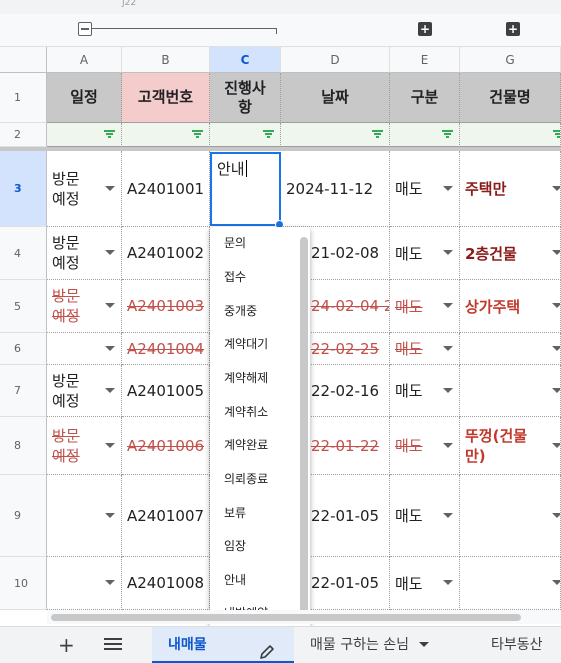 The width and height of the screenshot is (561, 663). Describe the element at coordinates (23, 253) in the screenshot. I see `row-header-4: 4` at that location.